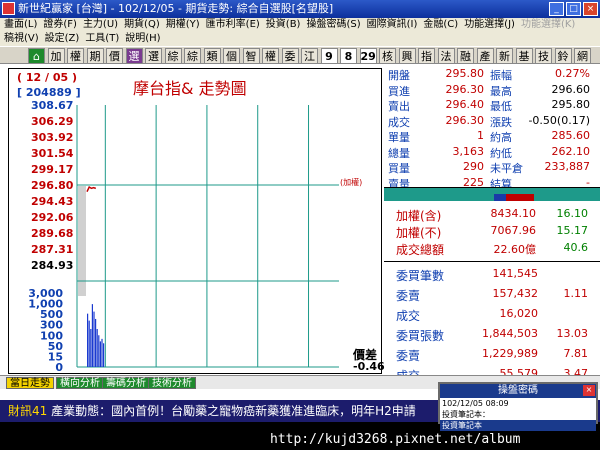  Describe the element at coordinates (501, 91) in the screenshot. I see `quote-label: 最高` at that location.